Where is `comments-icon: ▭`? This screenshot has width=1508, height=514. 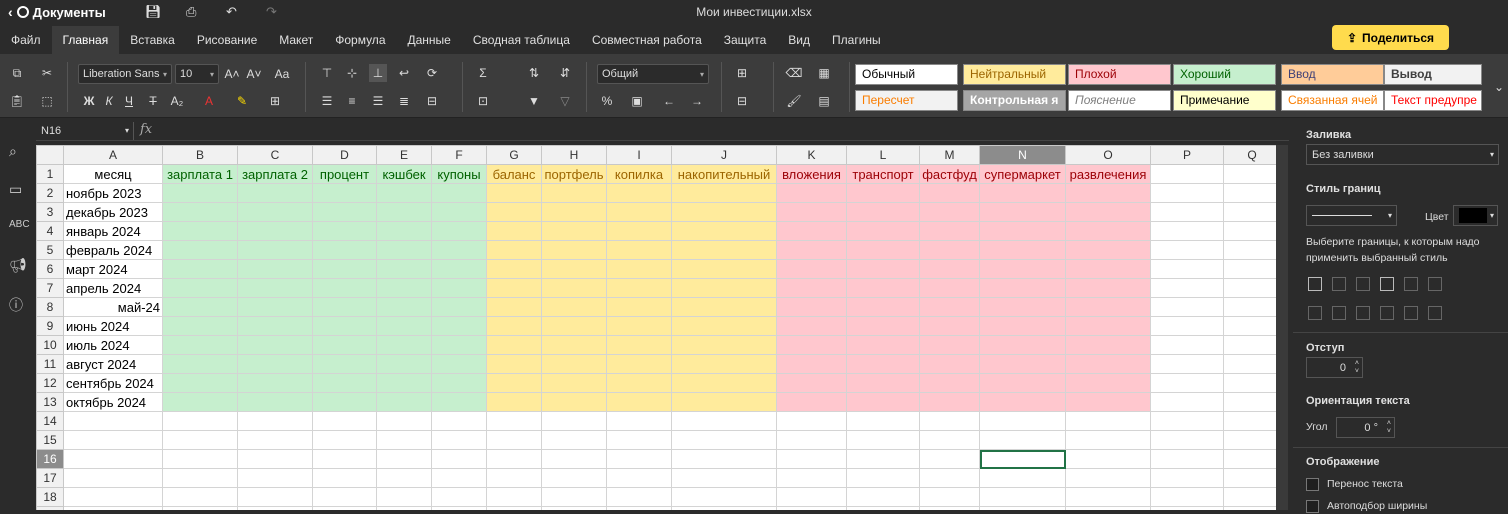 comments-icon: ▭ is located at coordinates (15, 189).